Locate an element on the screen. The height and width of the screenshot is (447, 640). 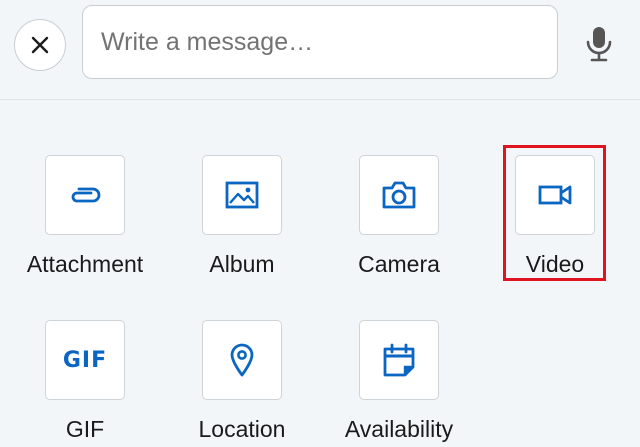
close-button is located at coordinates (40, 45).